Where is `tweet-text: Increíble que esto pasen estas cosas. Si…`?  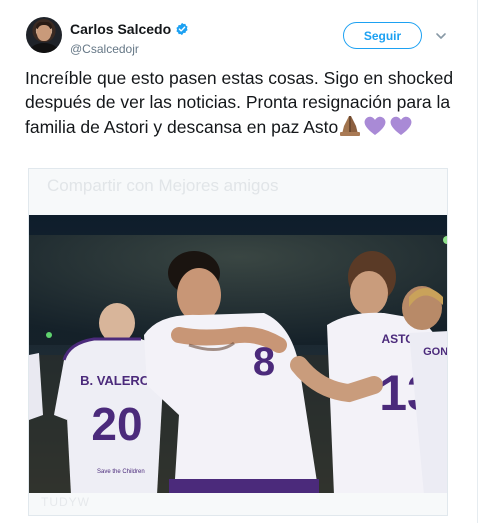
tweet-text: Increíble que esto pasen estas cosas. Si… is located at coordinates (241, 104).